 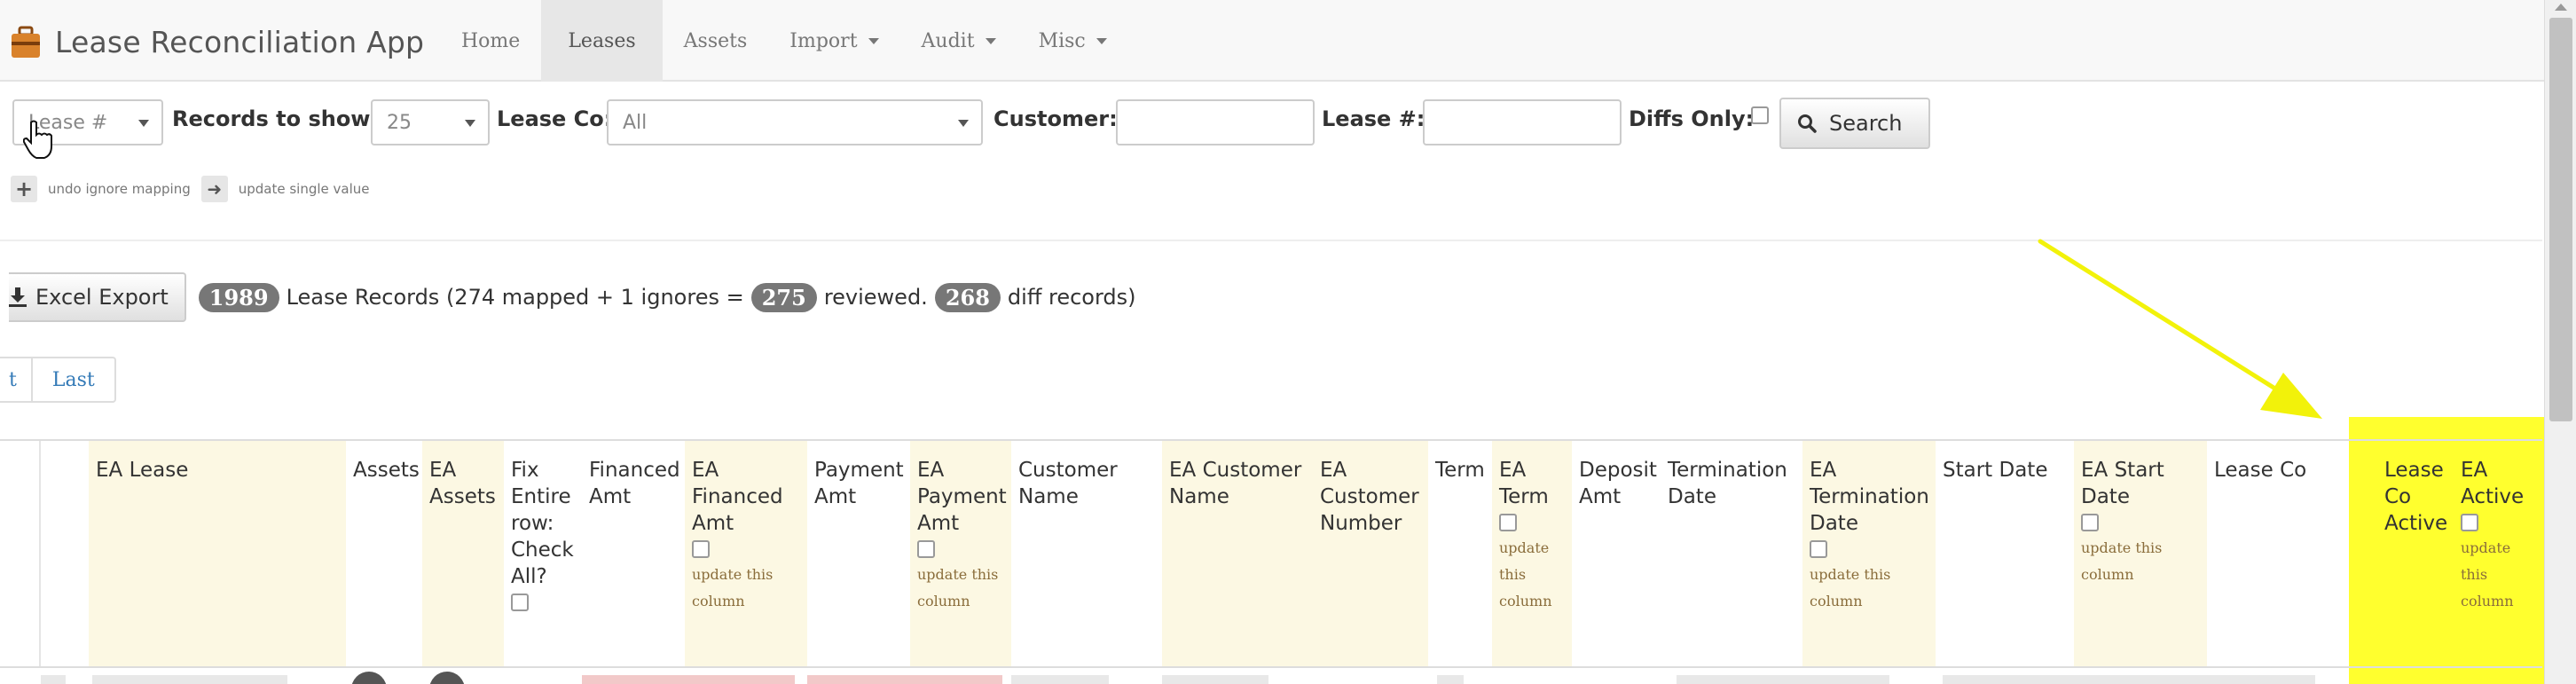 What do you see at coordinates (2561, 7) in the screenshot?
I see `scroll-up-icon` at bounding box center [2561, 7].